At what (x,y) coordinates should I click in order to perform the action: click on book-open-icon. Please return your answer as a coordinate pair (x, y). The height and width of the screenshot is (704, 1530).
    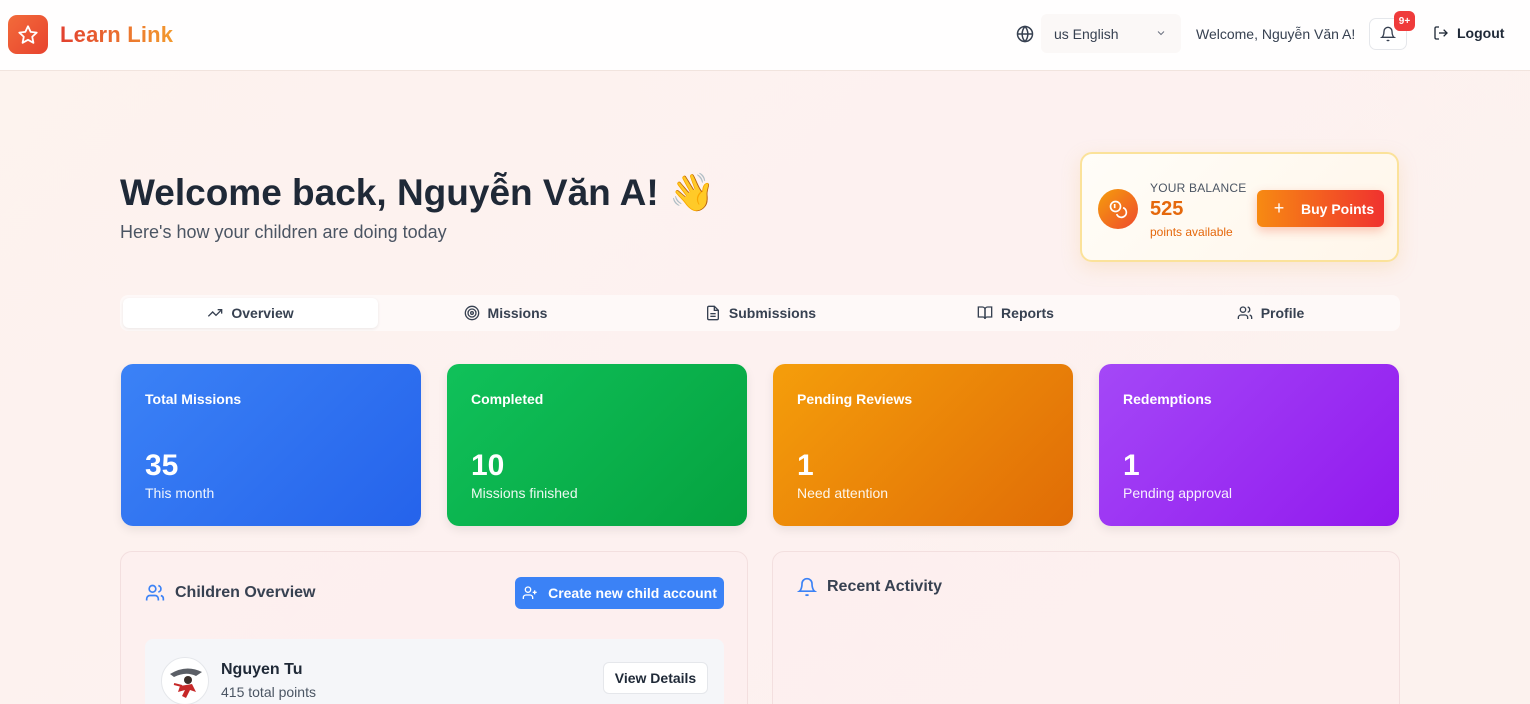
    Looking at the image, I should click on (985, 313).